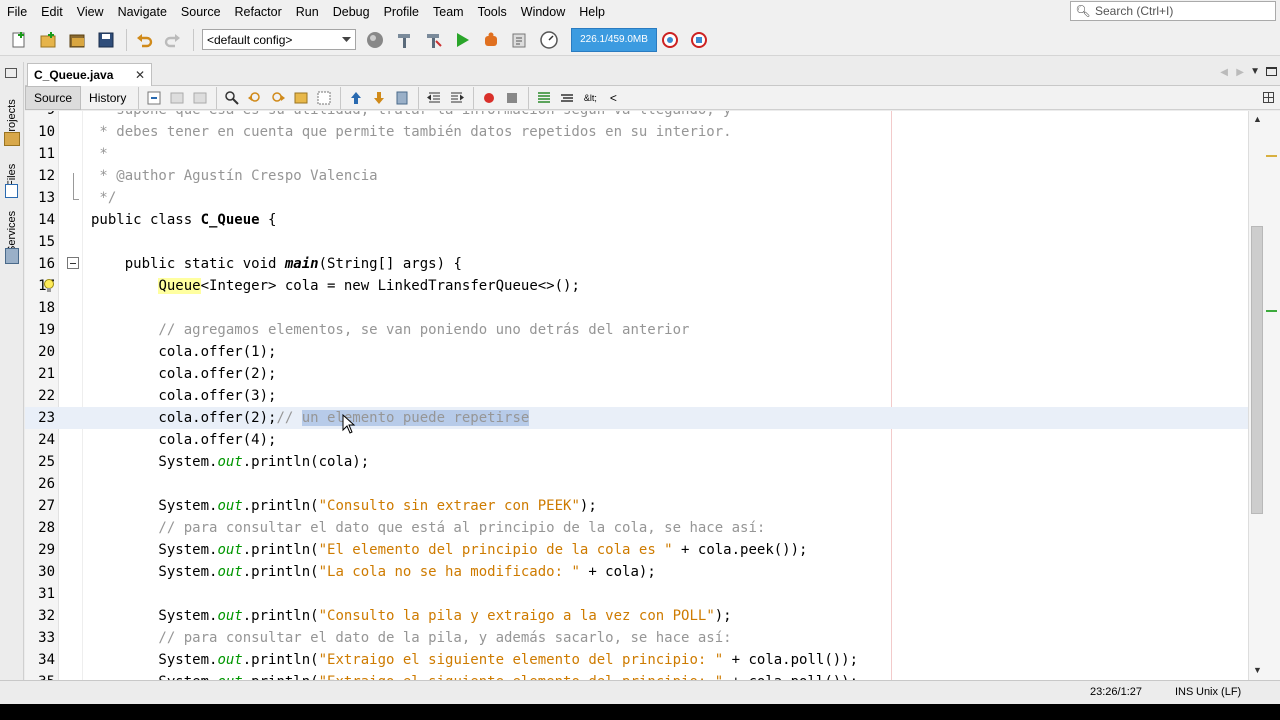  Describe the element at coordinates (140, 75) in the screenshot. I see `close-icon: ✕` at that location.